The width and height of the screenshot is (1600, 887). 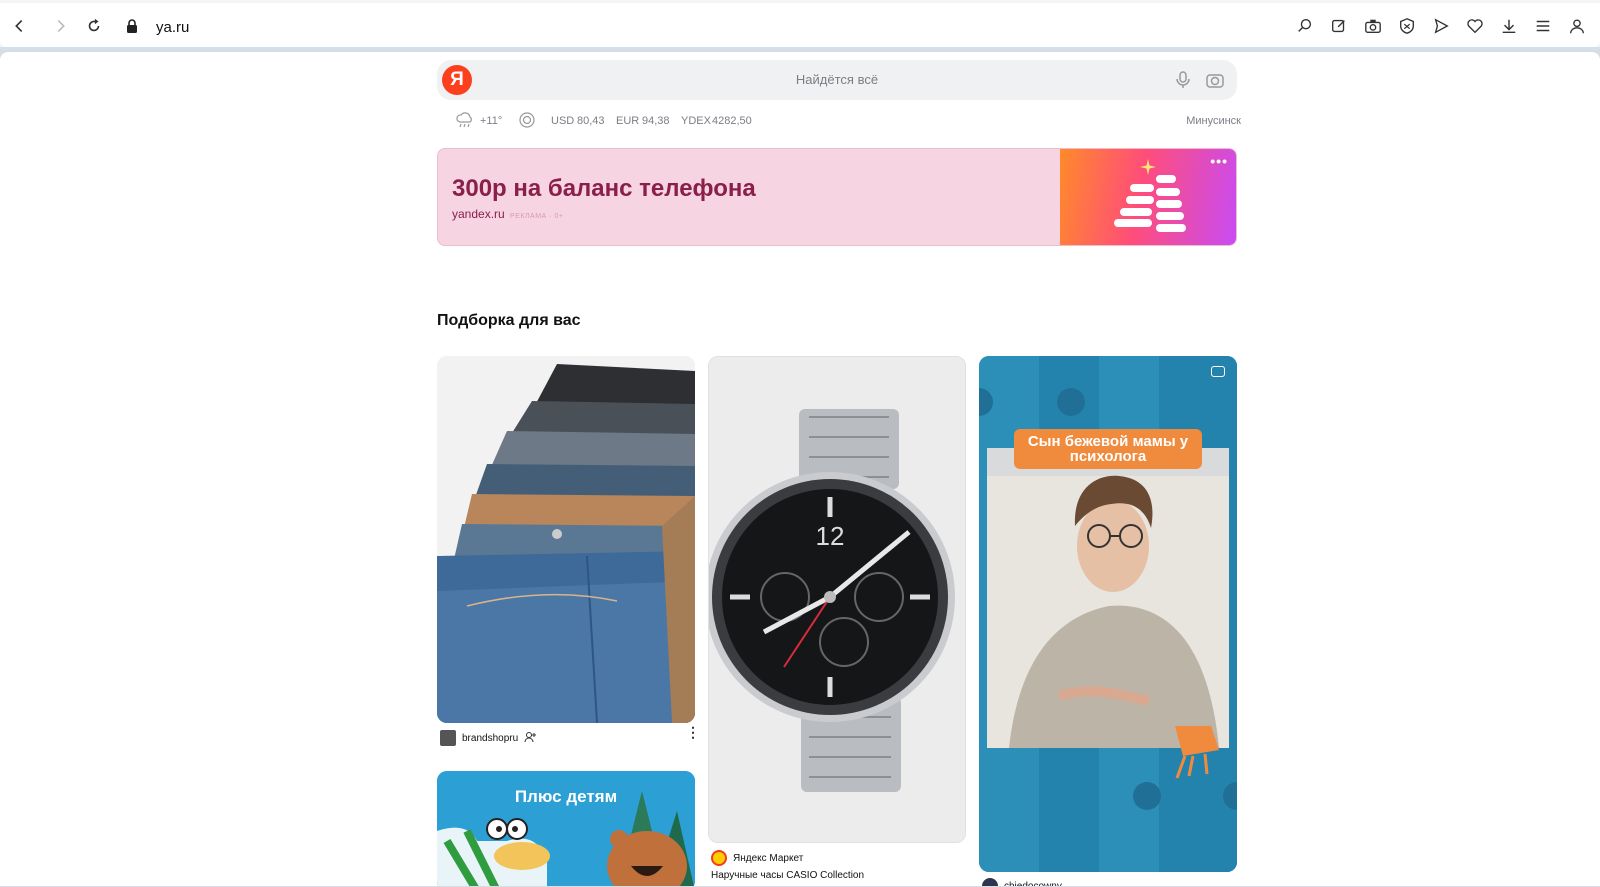 What do you see at coordinates (527, 121) in the screenshot?
I see `air-quality-icon` at bounding box center [527, 121].